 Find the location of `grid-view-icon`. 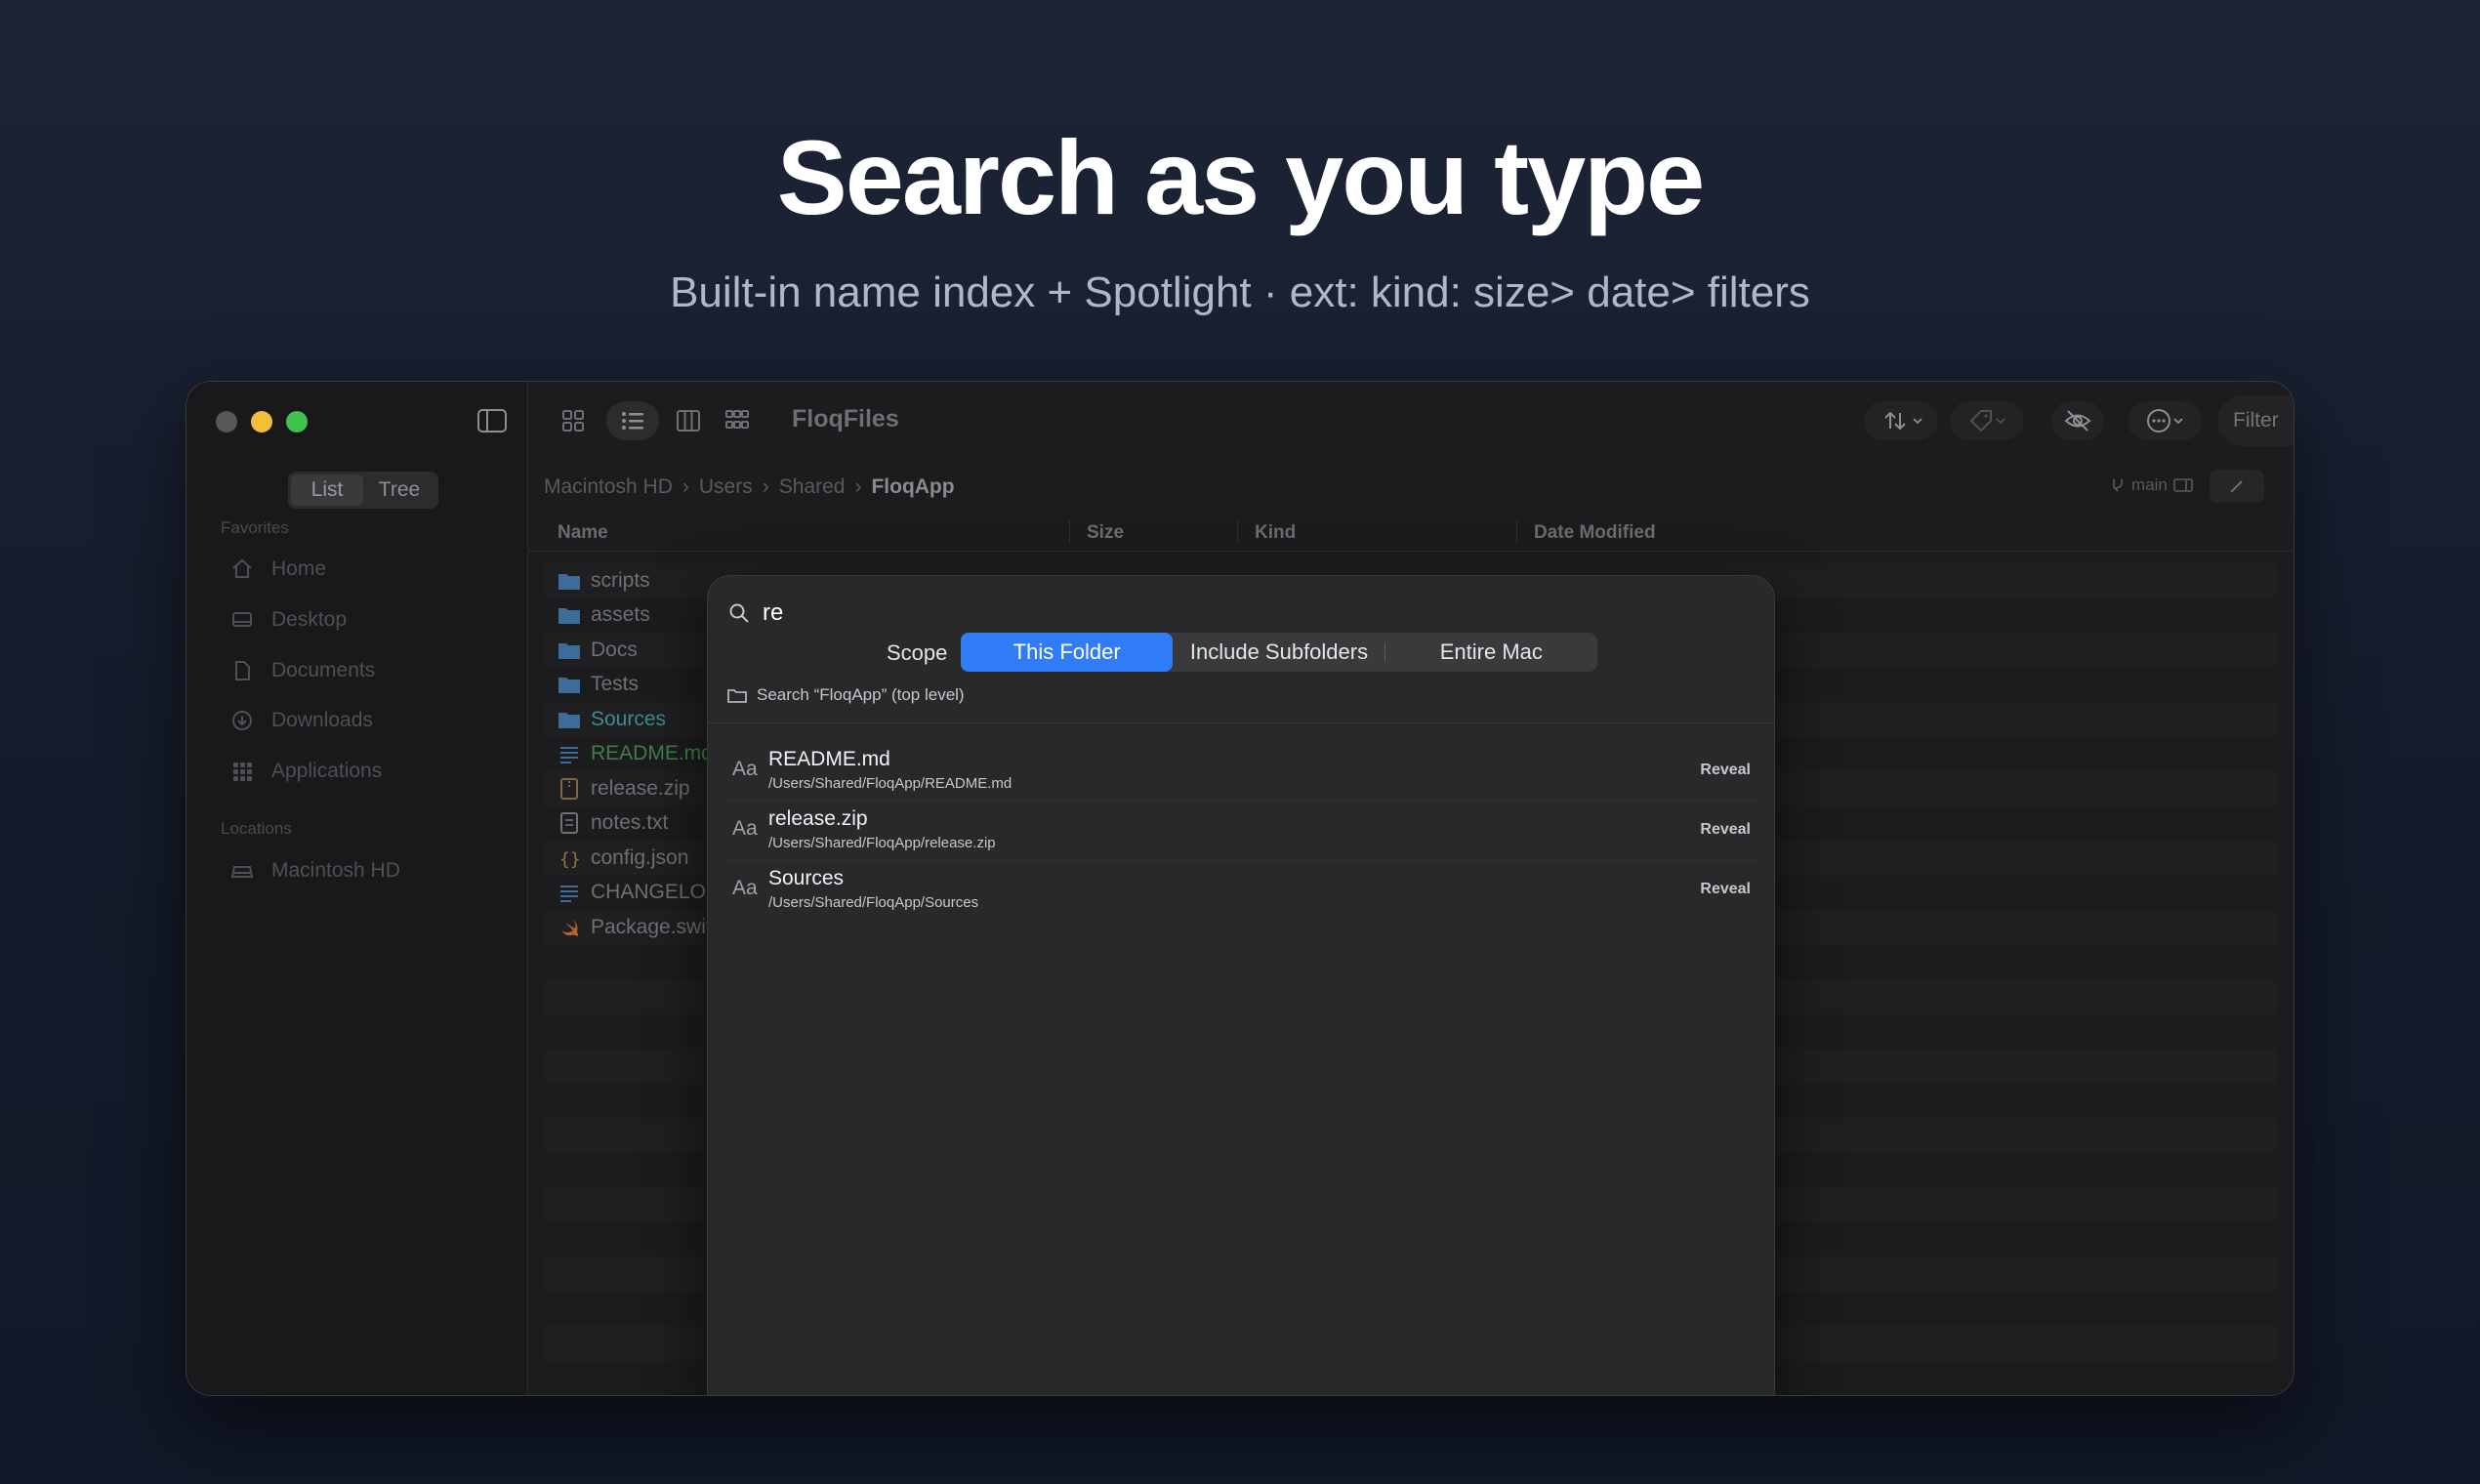

grid-view-icon is located at coordinates (573, 421).